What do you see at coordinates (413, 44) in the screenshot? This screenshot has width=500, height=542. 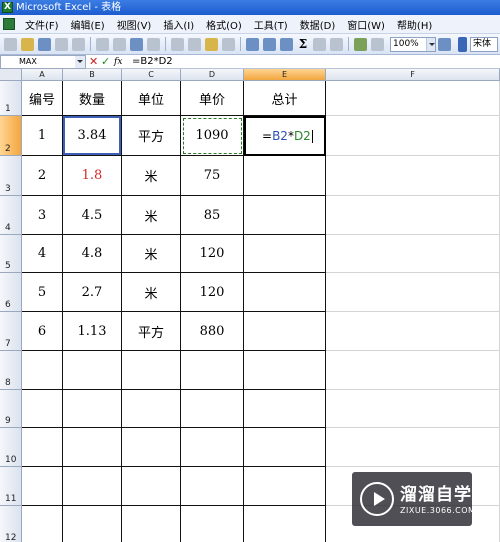 I see `zoom-select: 100%` at bounding box center [413, 44].